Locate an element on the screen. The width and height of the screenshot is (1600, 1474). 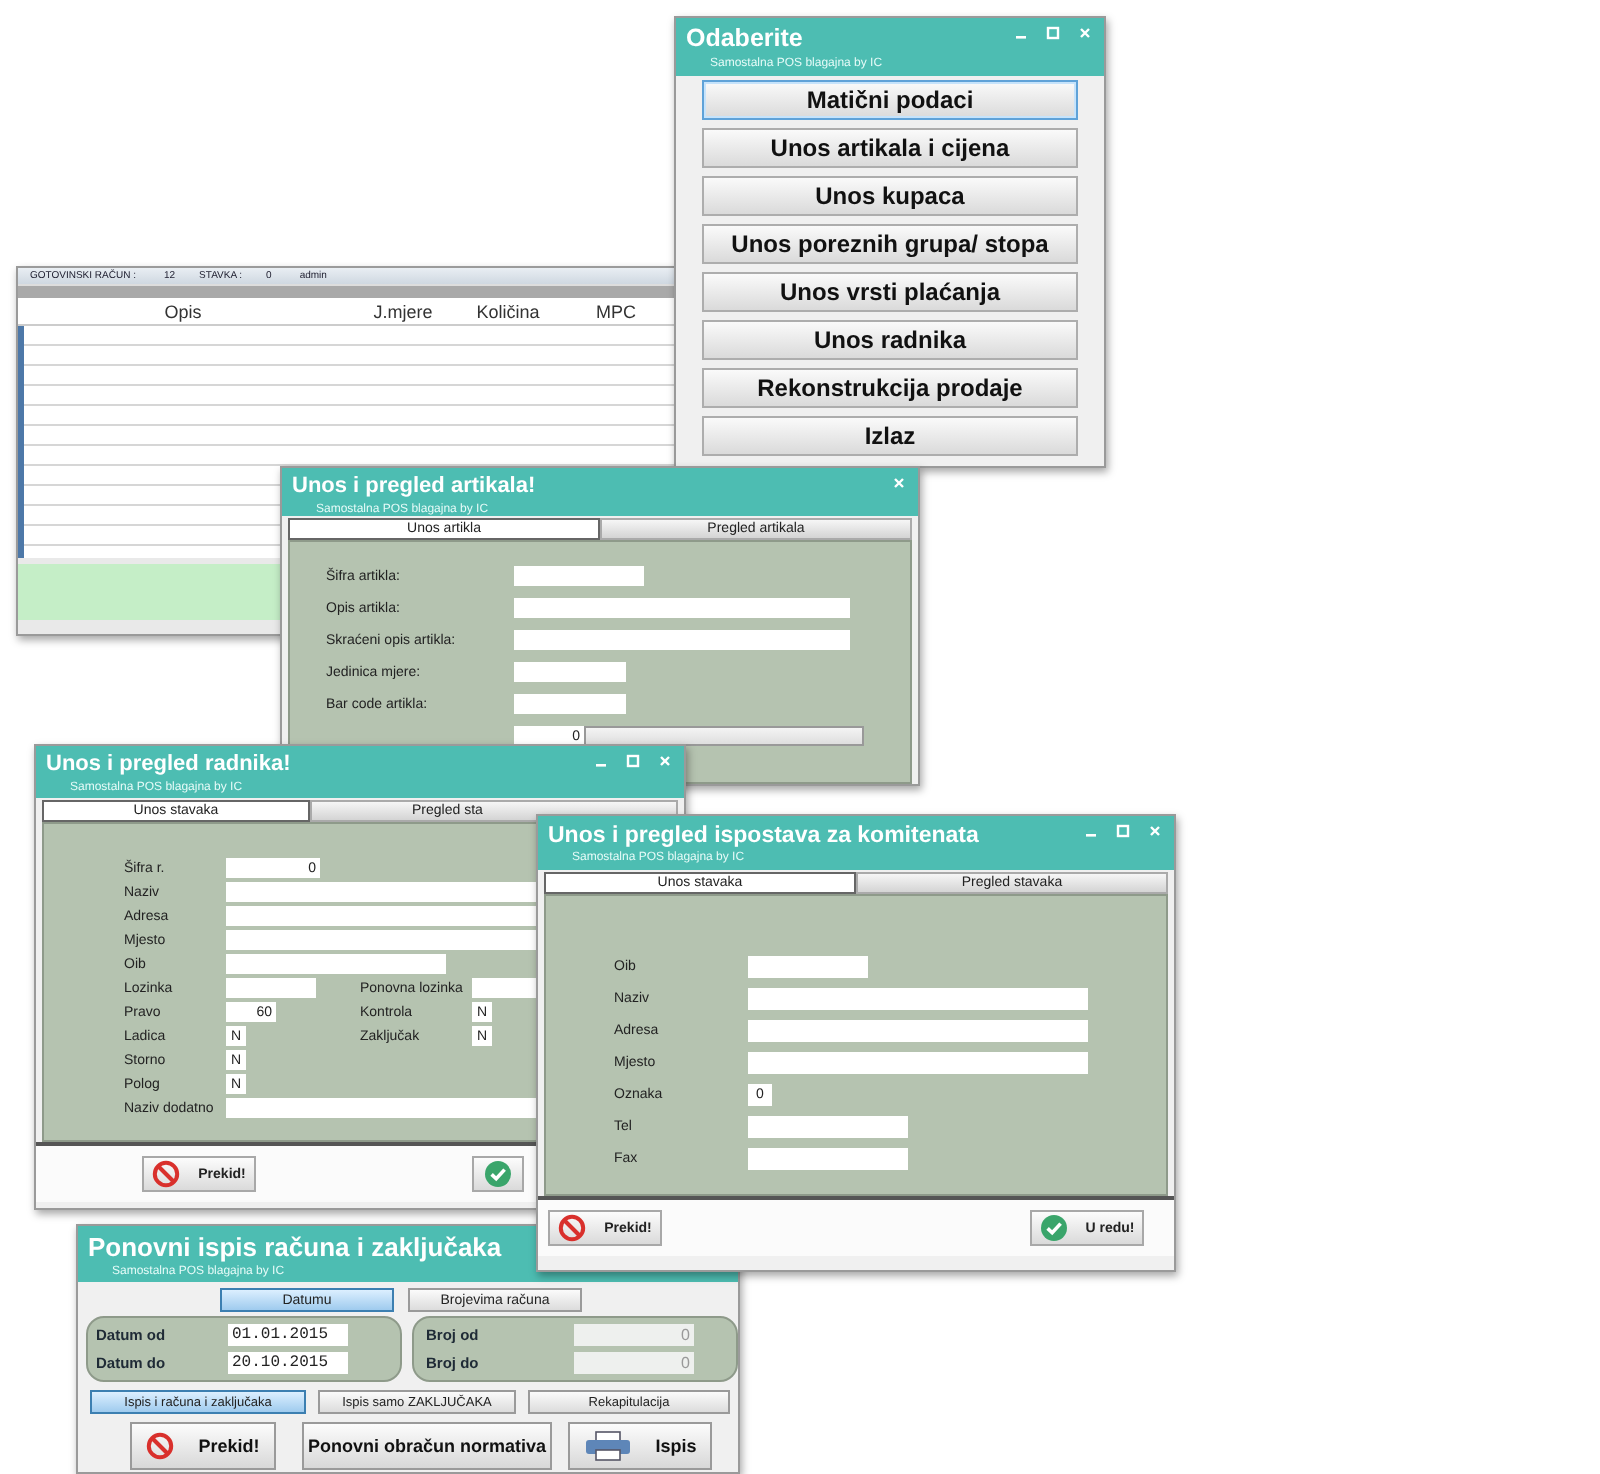
menu-button: Unos vrsti plaćanja is located at coordinates (890, 292).